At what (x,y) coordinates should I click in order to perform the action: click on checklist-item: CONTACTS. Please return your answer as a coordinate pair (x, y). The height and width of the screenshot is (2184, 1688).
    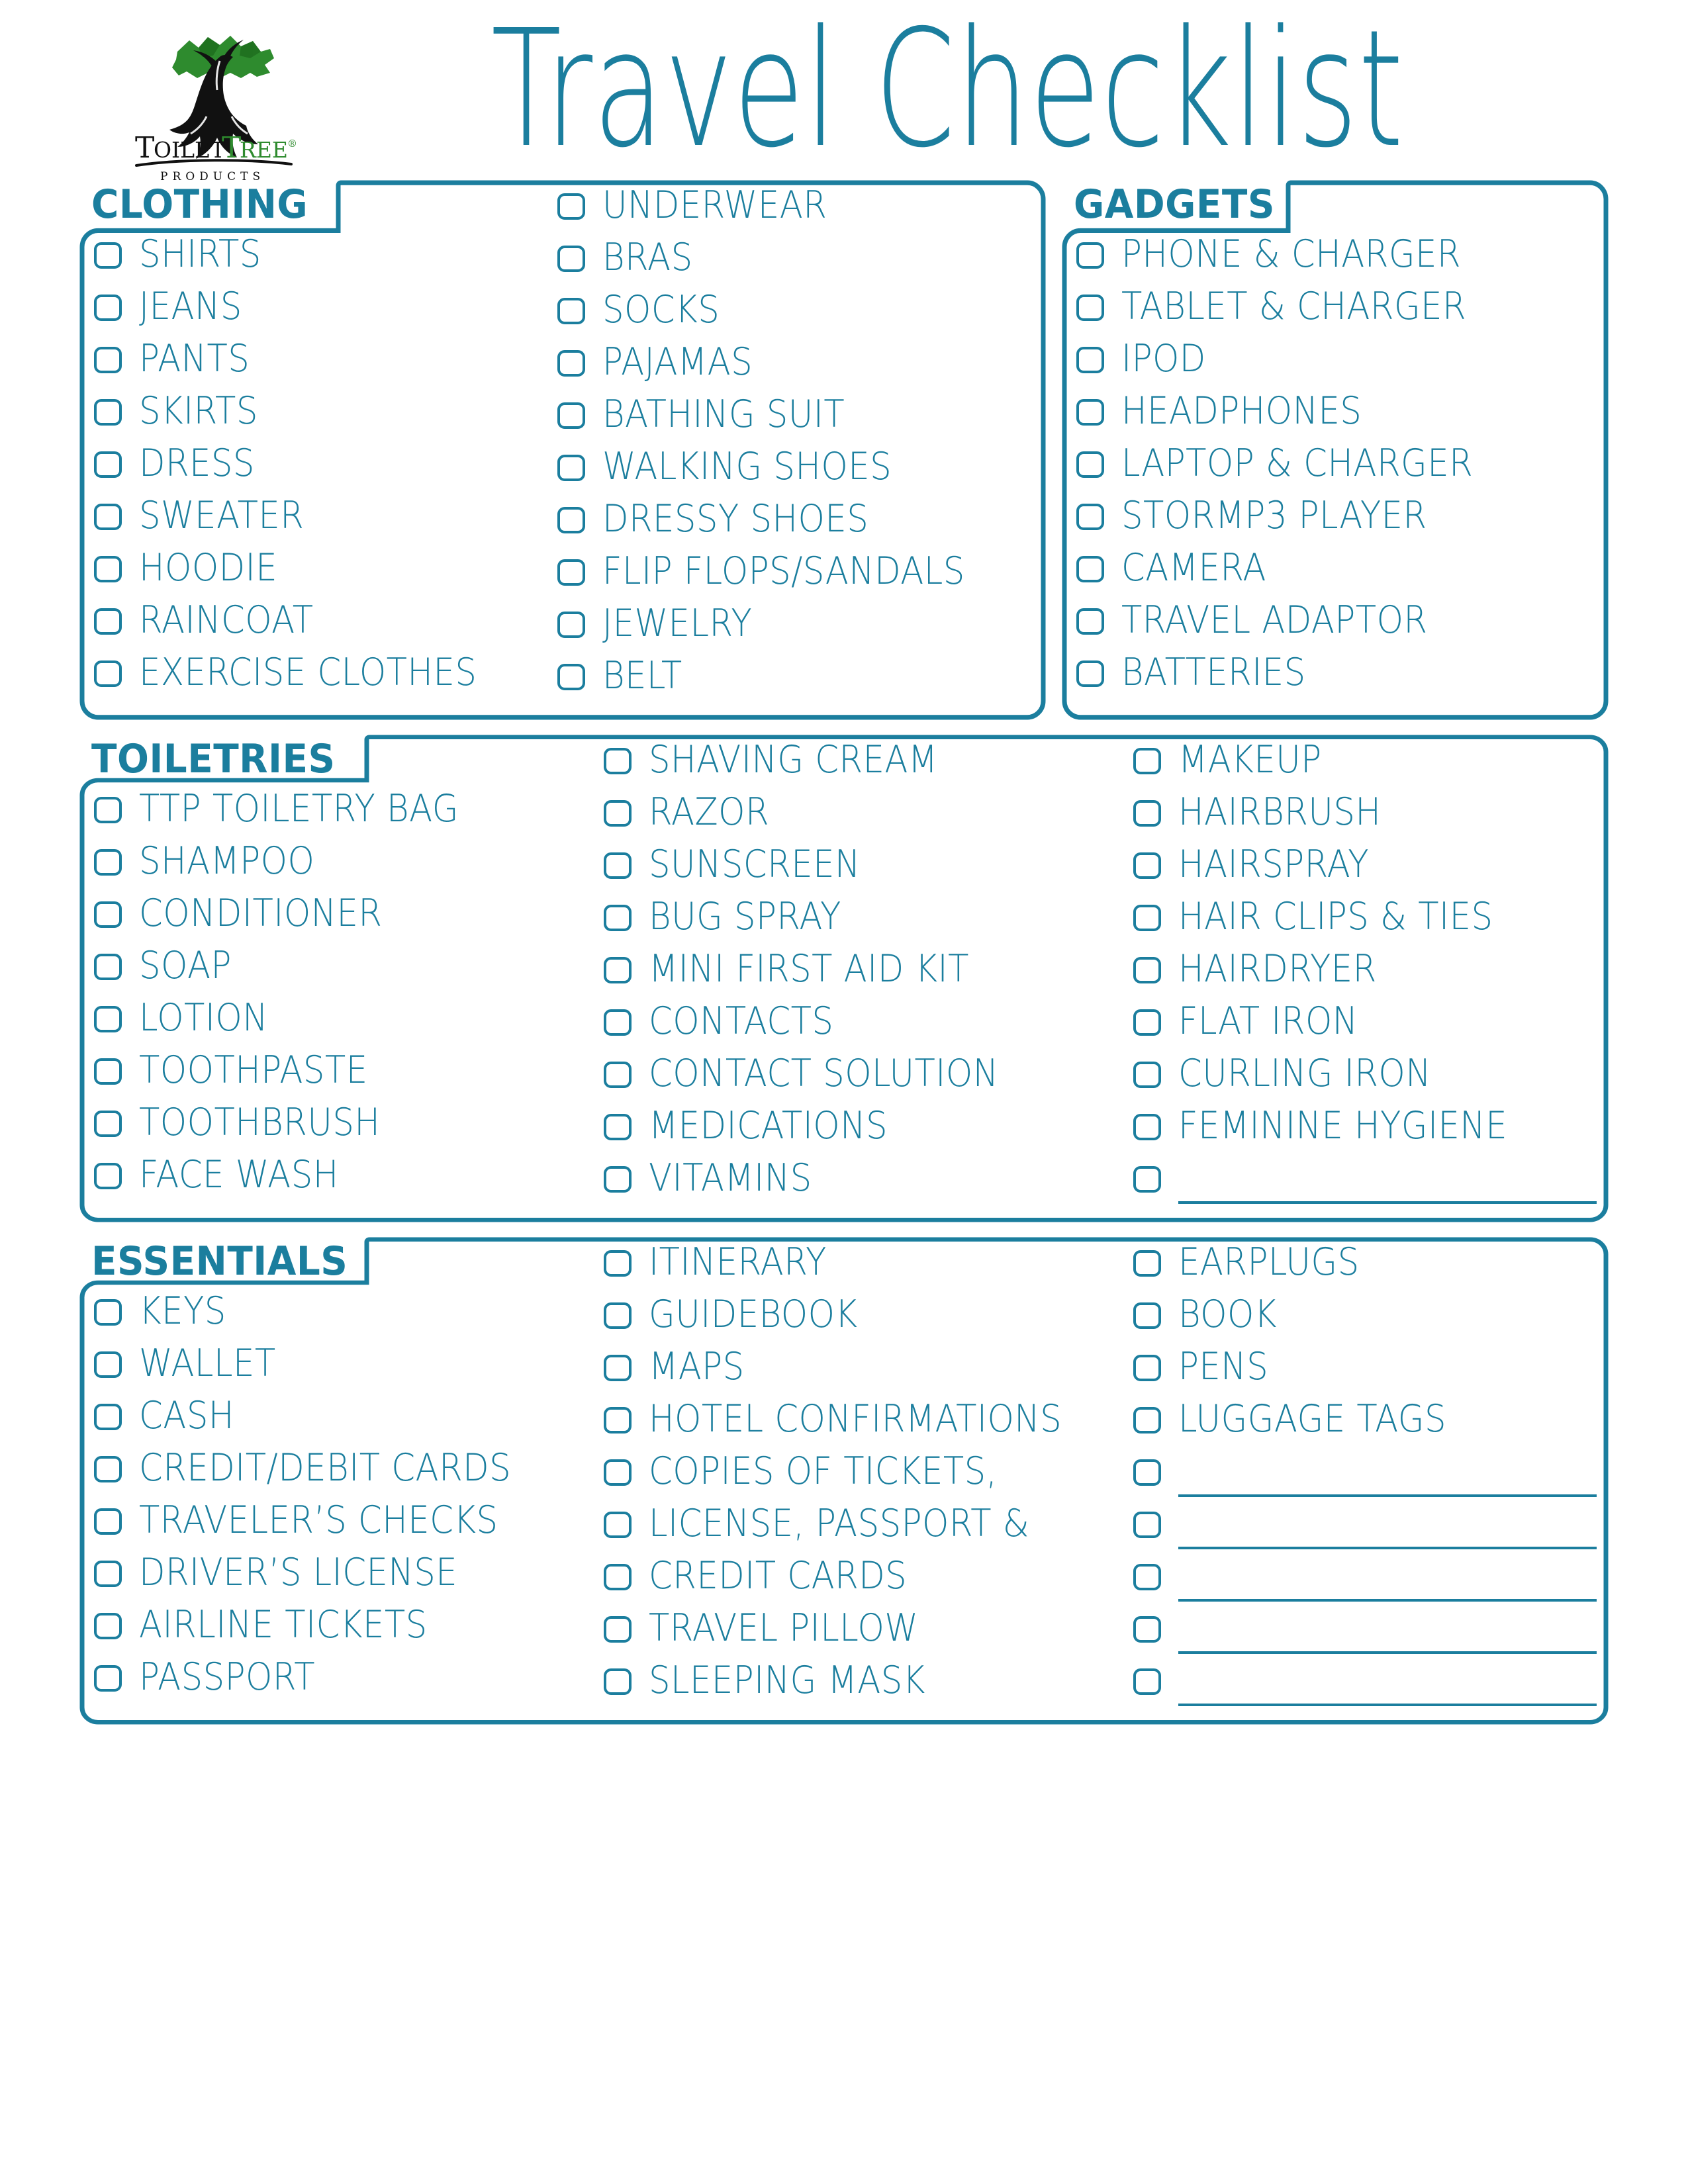
    Looking at the image, I should click on (869, 1022).